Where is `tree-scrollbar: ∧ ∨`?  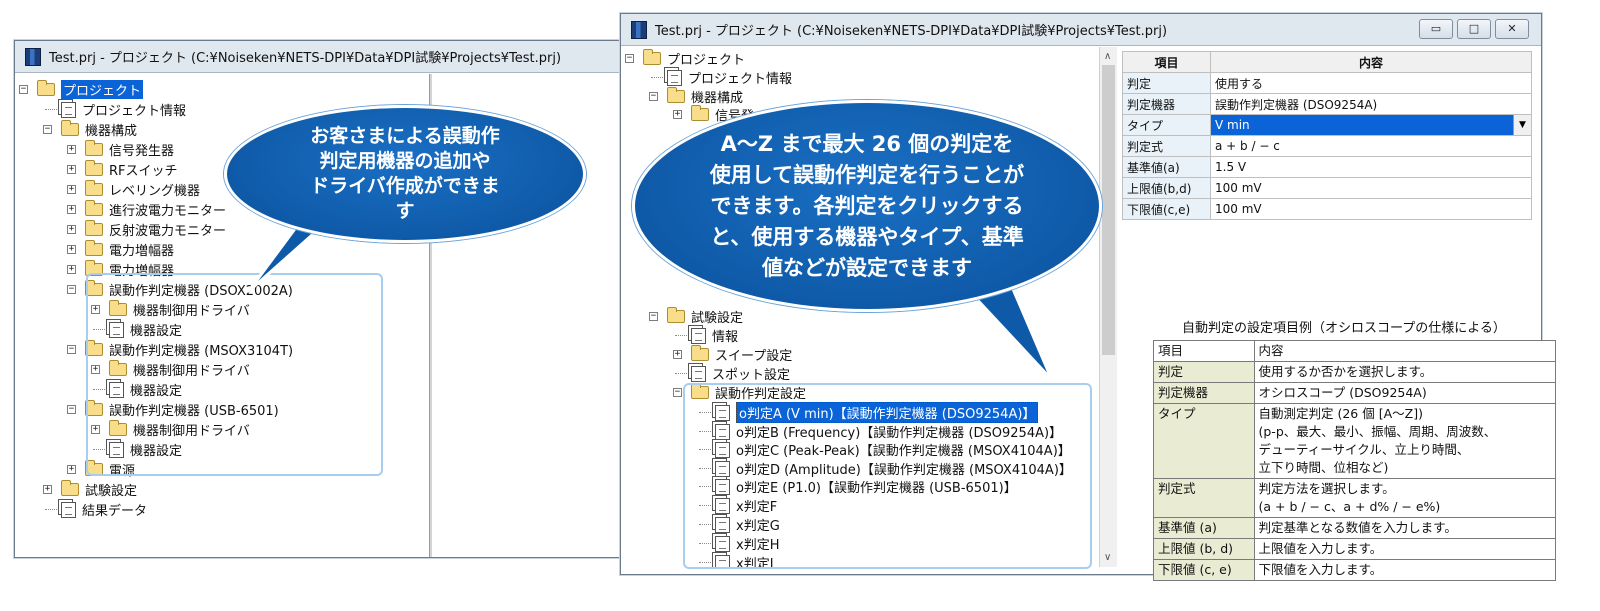 tree-scrollbar: ∧ ∨ is located at coordinates (1108, 307).